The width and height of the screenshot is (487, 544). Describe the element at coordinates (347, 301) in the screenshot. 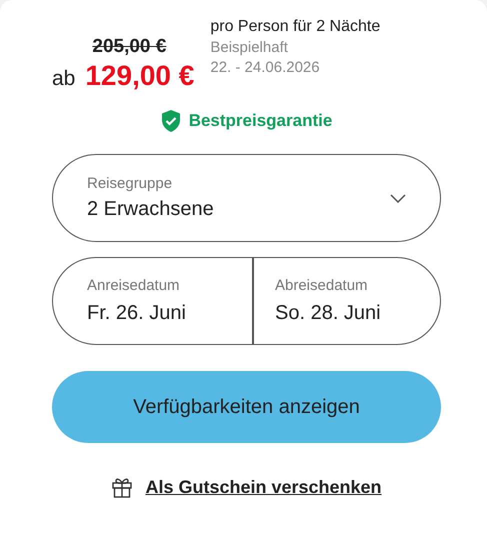

I see `date-field: Abreisedatum So. 28. Juni` at that location.